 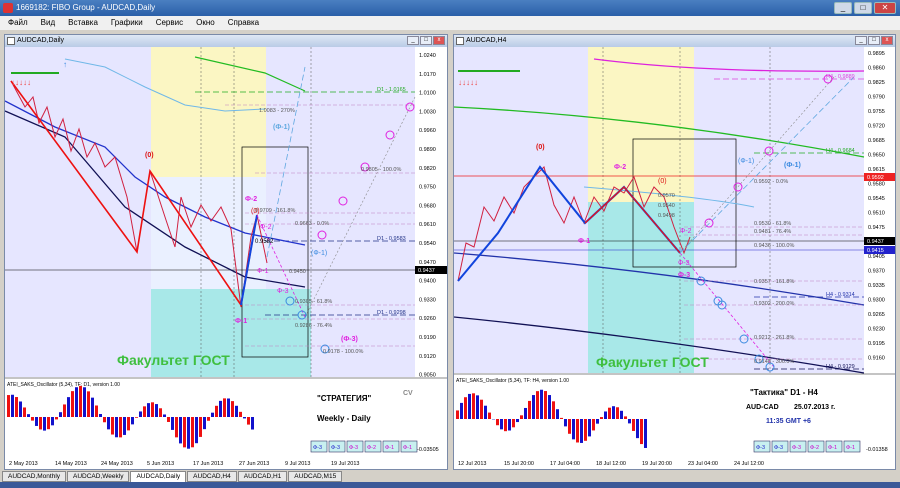 What do you see at coordinates (876, 185) in the screenshot?
I see `price-tick: 0.9580` at bounding box center [876, 185].